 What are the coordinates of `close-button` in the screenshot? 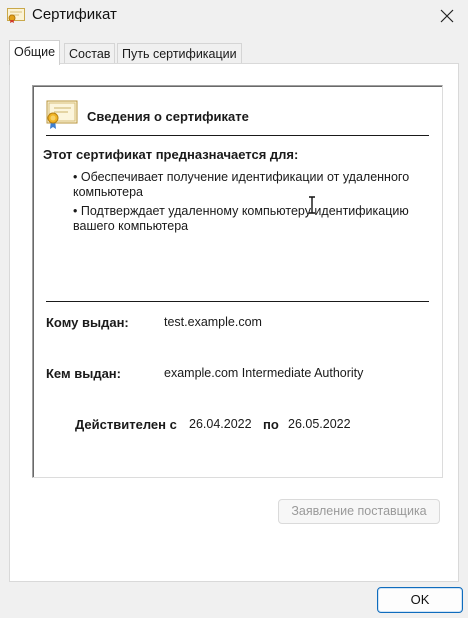 It's located at (447, 16).